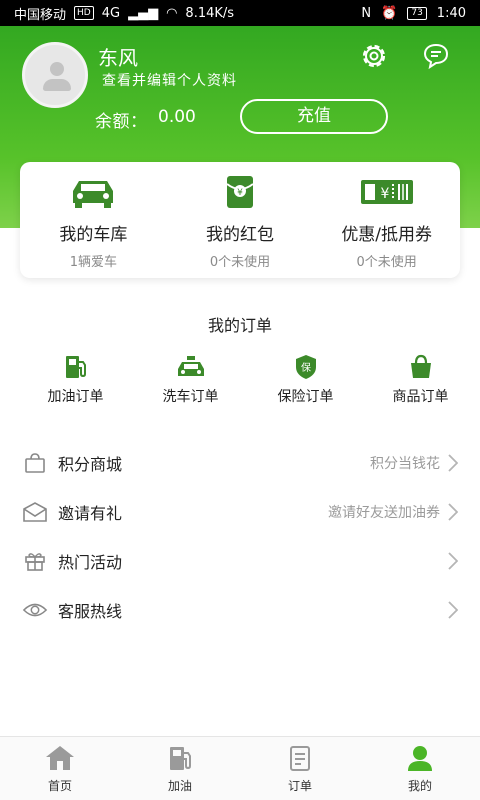 The width and height of the screenshot is (480, 800). I want to click on chat-bubble-icon, so click(436, 56).